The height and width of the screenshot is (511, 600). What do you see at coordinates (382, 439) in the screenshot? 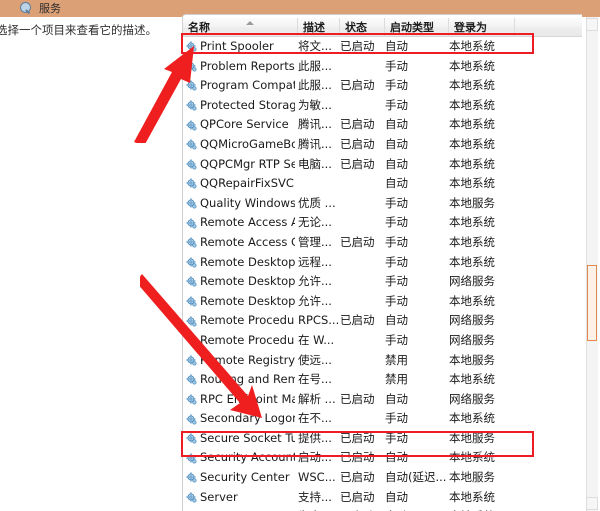
I see `table-row: Secure Socket Tun...提供... 已启动手动 本地服务` at bounding box center [382, 439].